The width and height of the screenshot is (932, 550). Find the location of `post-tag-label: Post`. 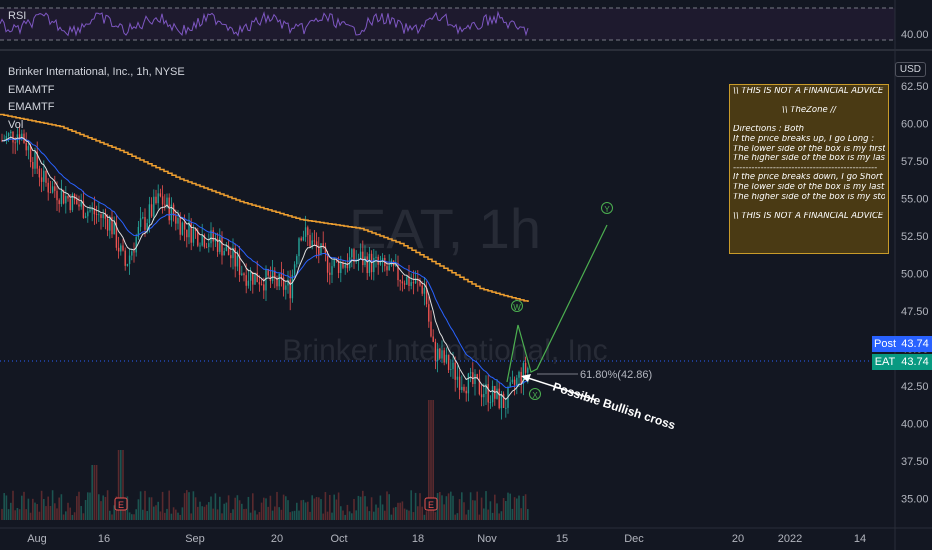

post-tag-label: Post is located at coordinates (885, 344).